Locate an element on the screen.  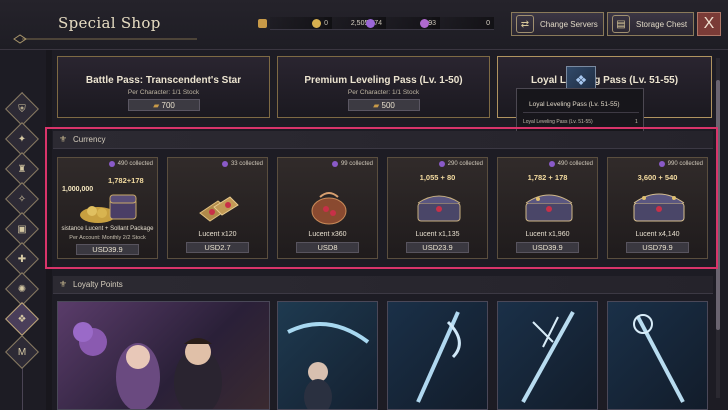
page-title: Special Shop is located at coordinates (109, 23).